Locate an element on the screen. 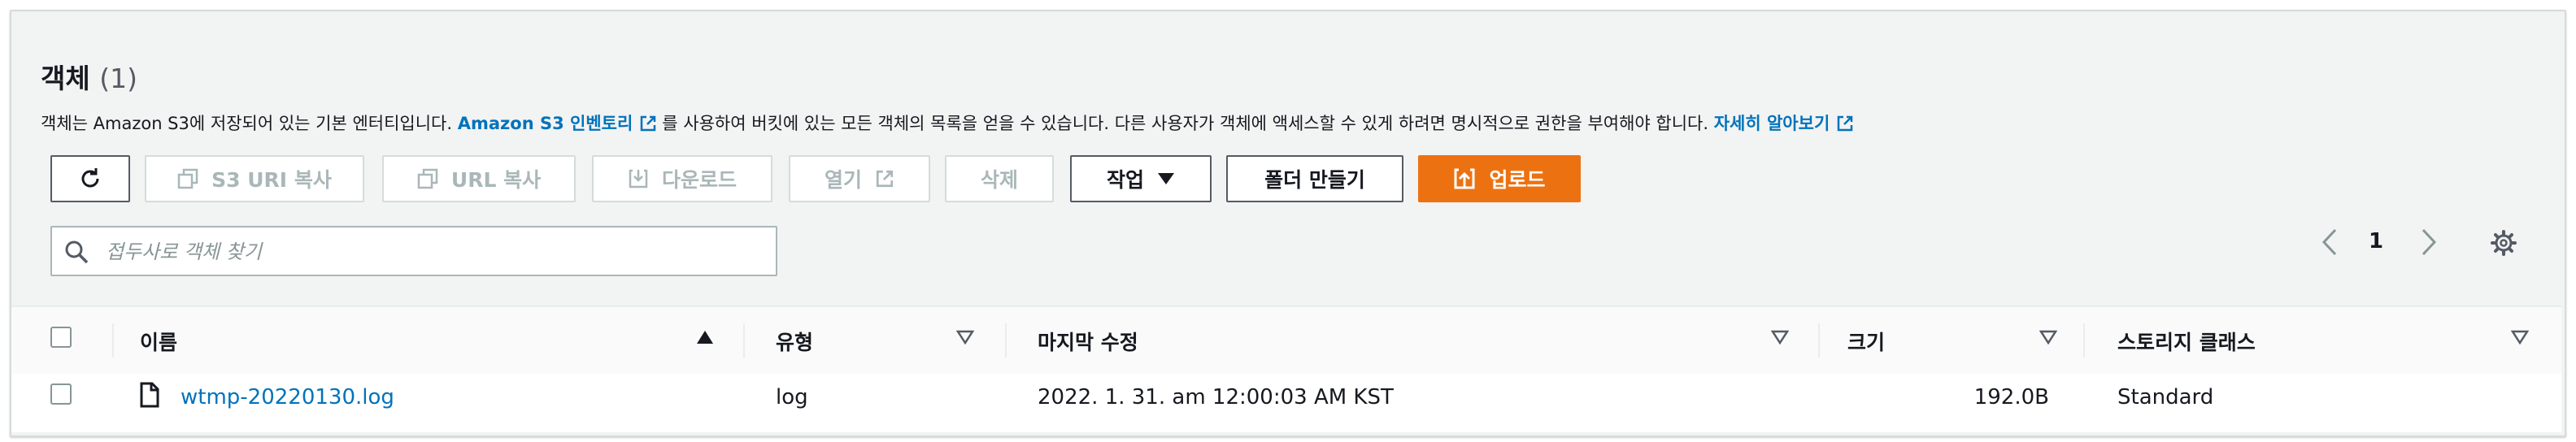 The image size is (2576, 442). learn-more-link: 자세히 알아보기 is located at coordinates (1772, 123).